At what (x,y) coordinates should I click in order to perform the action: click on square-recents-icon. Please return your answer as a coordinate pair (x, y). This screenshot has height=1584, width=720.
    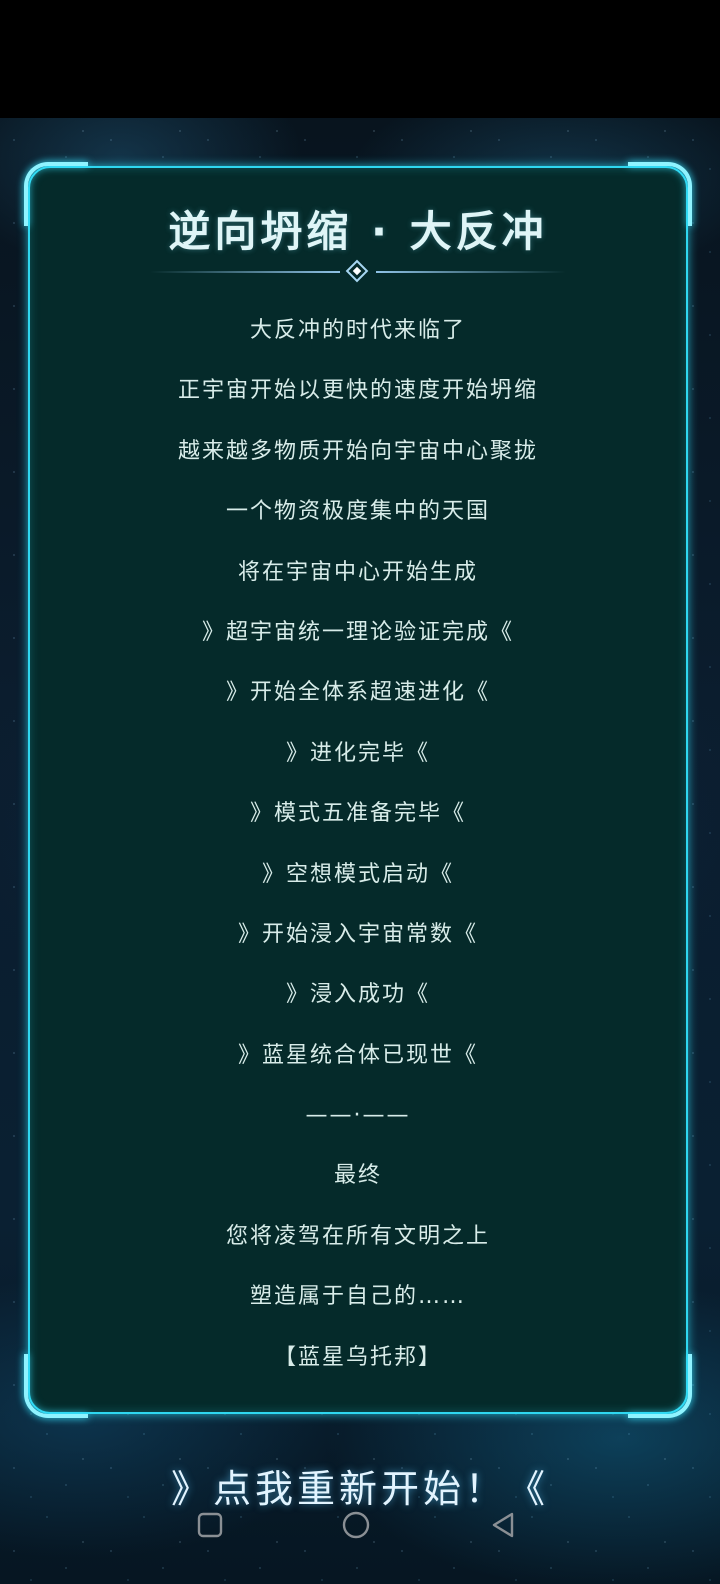
    Looking at the image, I should click on (210, 1525).